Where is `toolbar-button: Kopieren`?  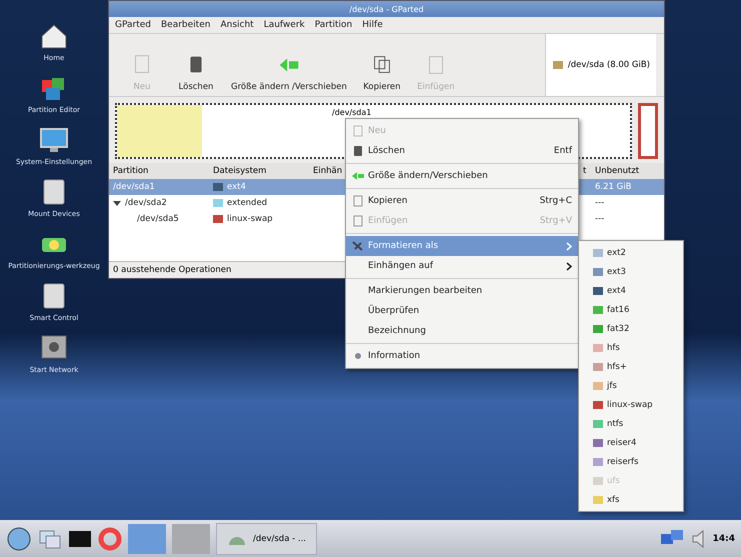 toolbar-button: Kopieren is located at coordinates (381, 65).